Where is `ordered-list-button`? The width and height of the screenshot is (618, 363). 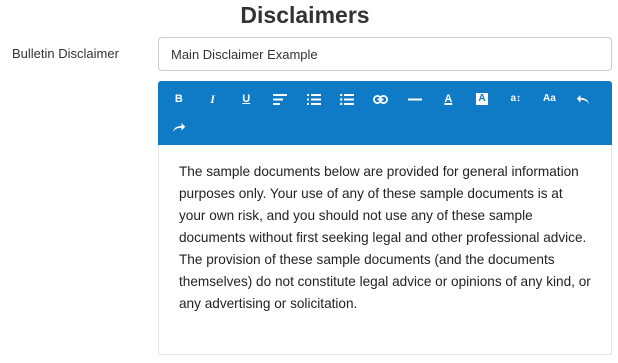 ordered-list-button is located at coordinates (314, 99).